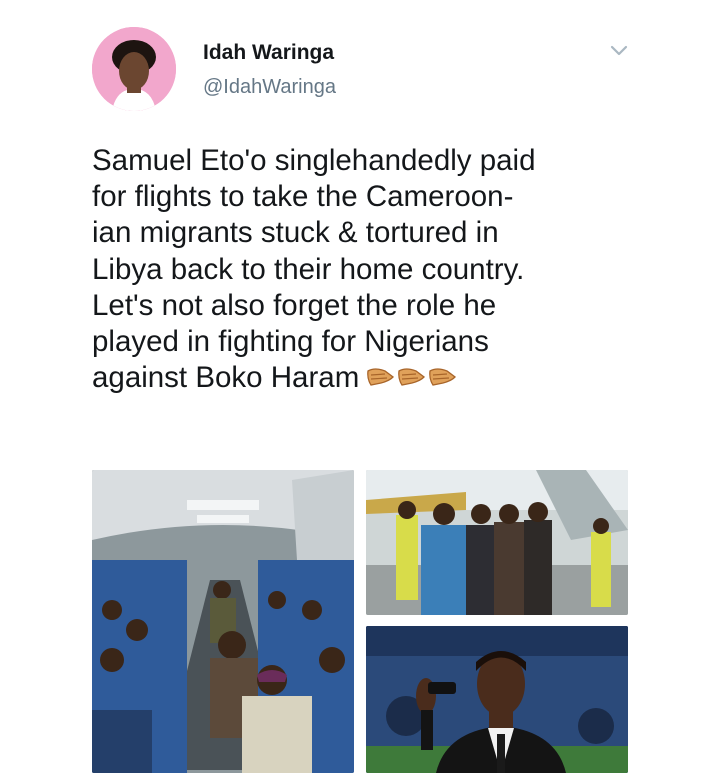 Image resolution: width=720 pixels, height=783 pixels. I want to click on tweet-line: Let's not also forget the role he, so click(294, 305).